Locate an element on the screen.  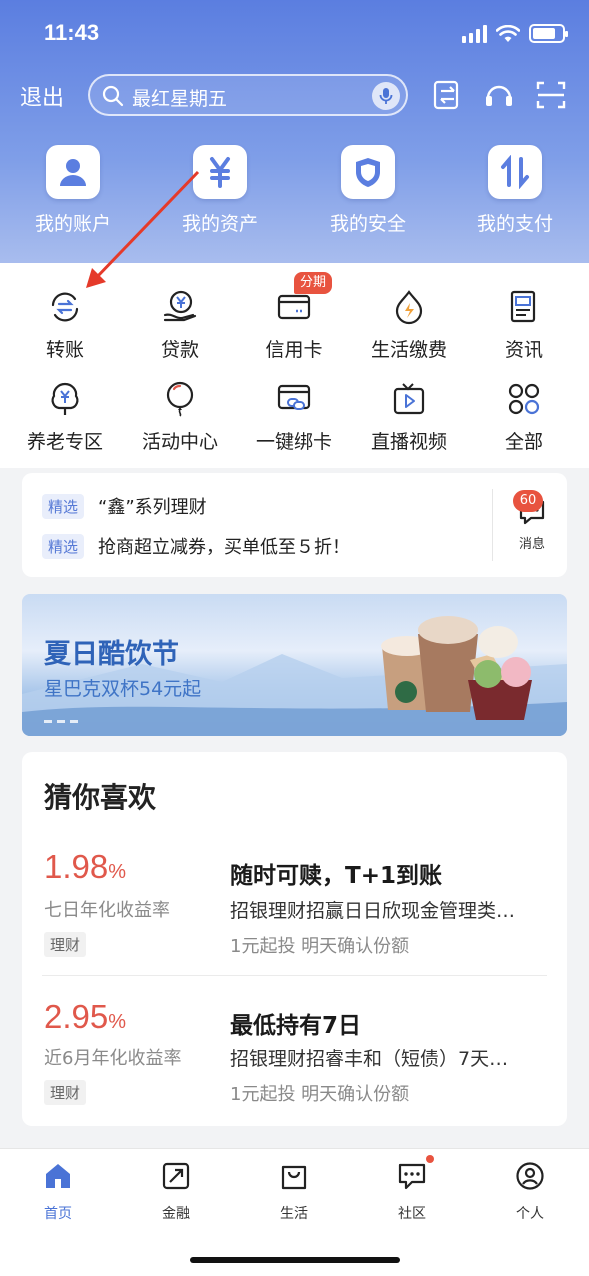
product-rate-label: 近6月年化收益率 is located at coordinates (113, 1058).